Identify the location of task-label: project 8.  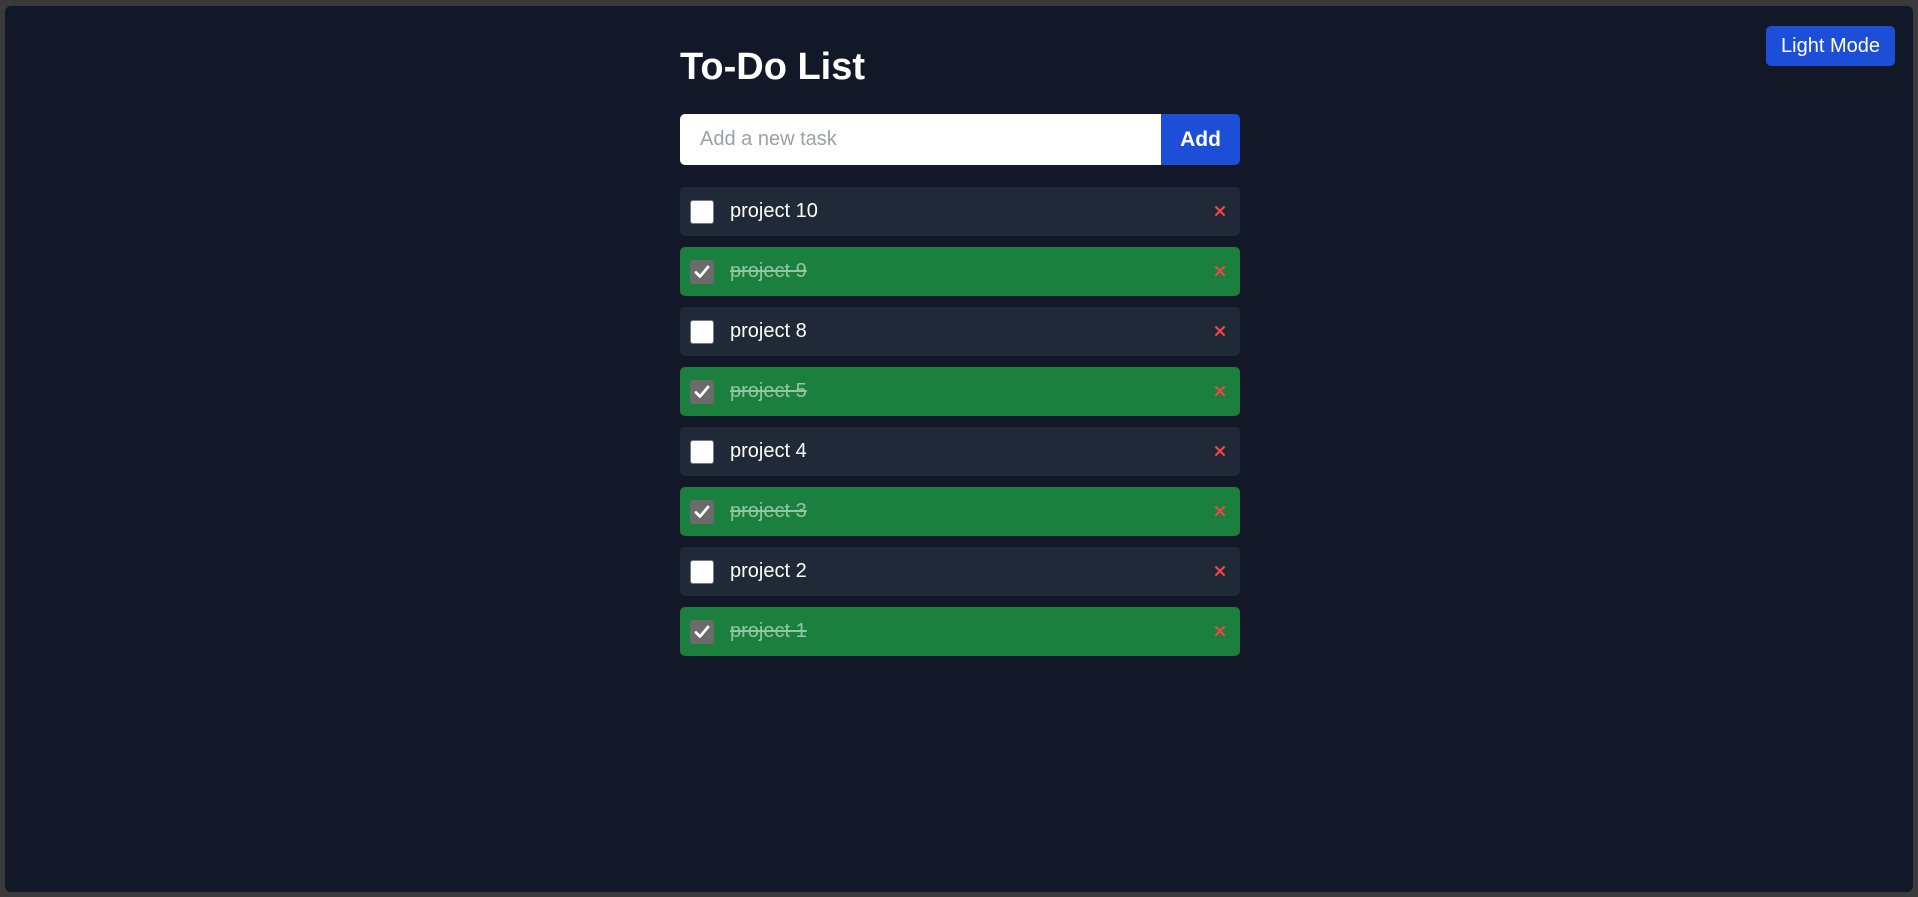
(768, 331).